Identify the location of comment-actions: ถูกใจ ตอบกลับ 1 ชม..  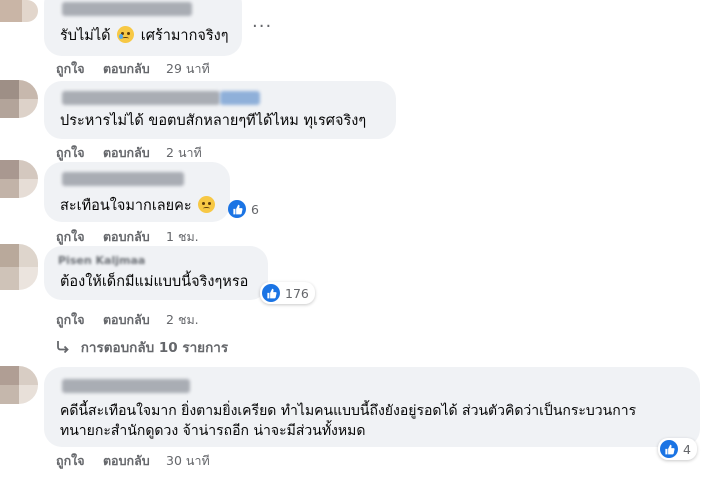
(127, 237).